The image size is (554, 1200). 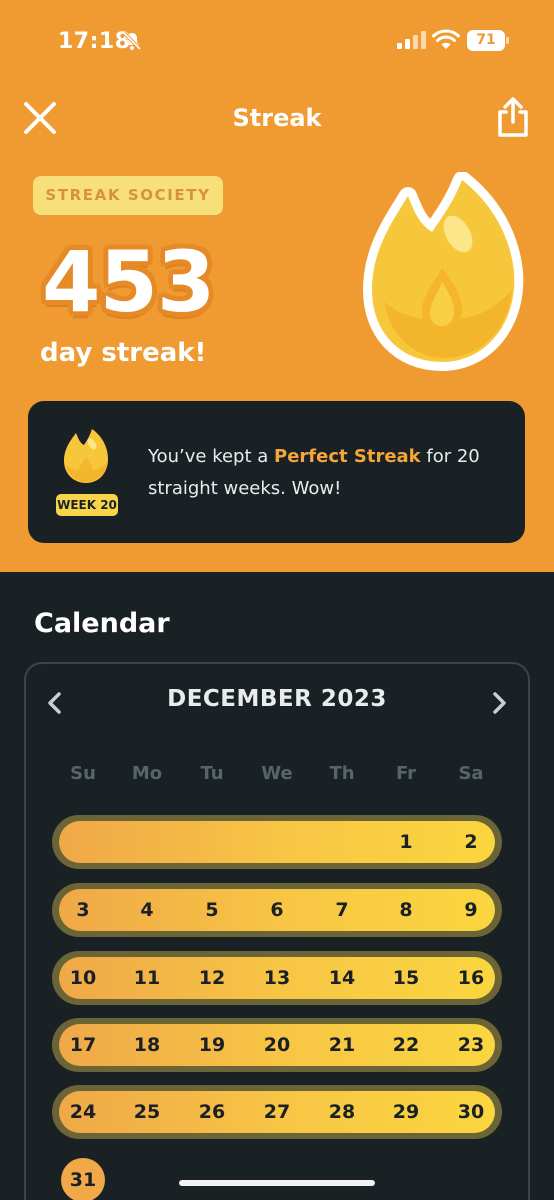 What do you see at coordinates (342, 773) in the screenshot?
I see `dow-label: Th` at bounding box center [342, 773].